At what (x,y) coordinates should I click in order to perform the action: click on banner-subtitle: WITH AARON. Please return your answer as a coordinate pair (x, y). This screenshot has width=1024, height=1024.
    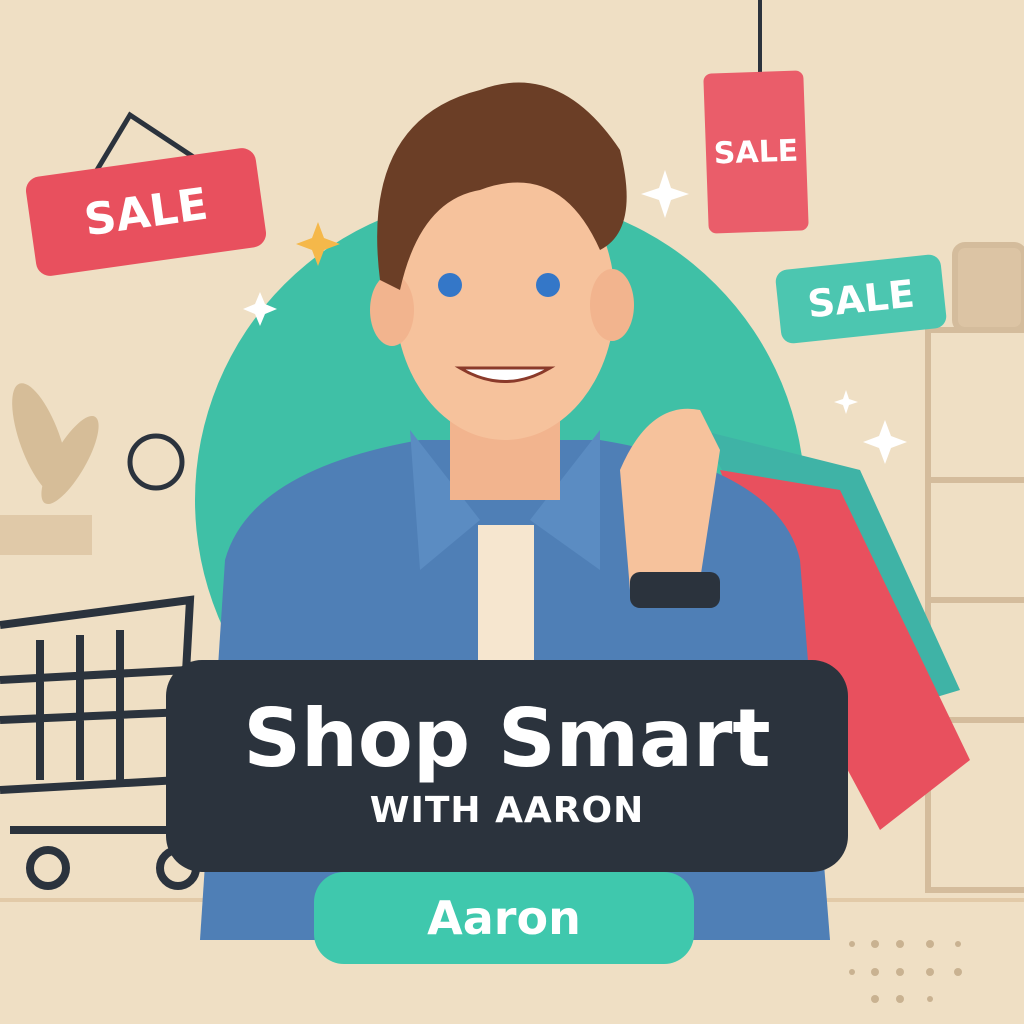
    Looking at the image, I should click on (507, 810).